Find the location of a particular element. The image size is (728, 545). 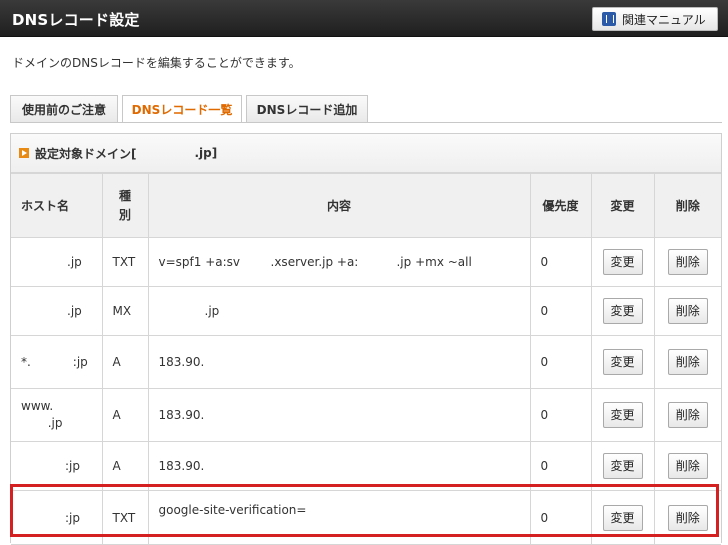

table-row: .jp TXT v=spf1 +a:sv .xserver.jp +a is located at coordinates (366, 262).